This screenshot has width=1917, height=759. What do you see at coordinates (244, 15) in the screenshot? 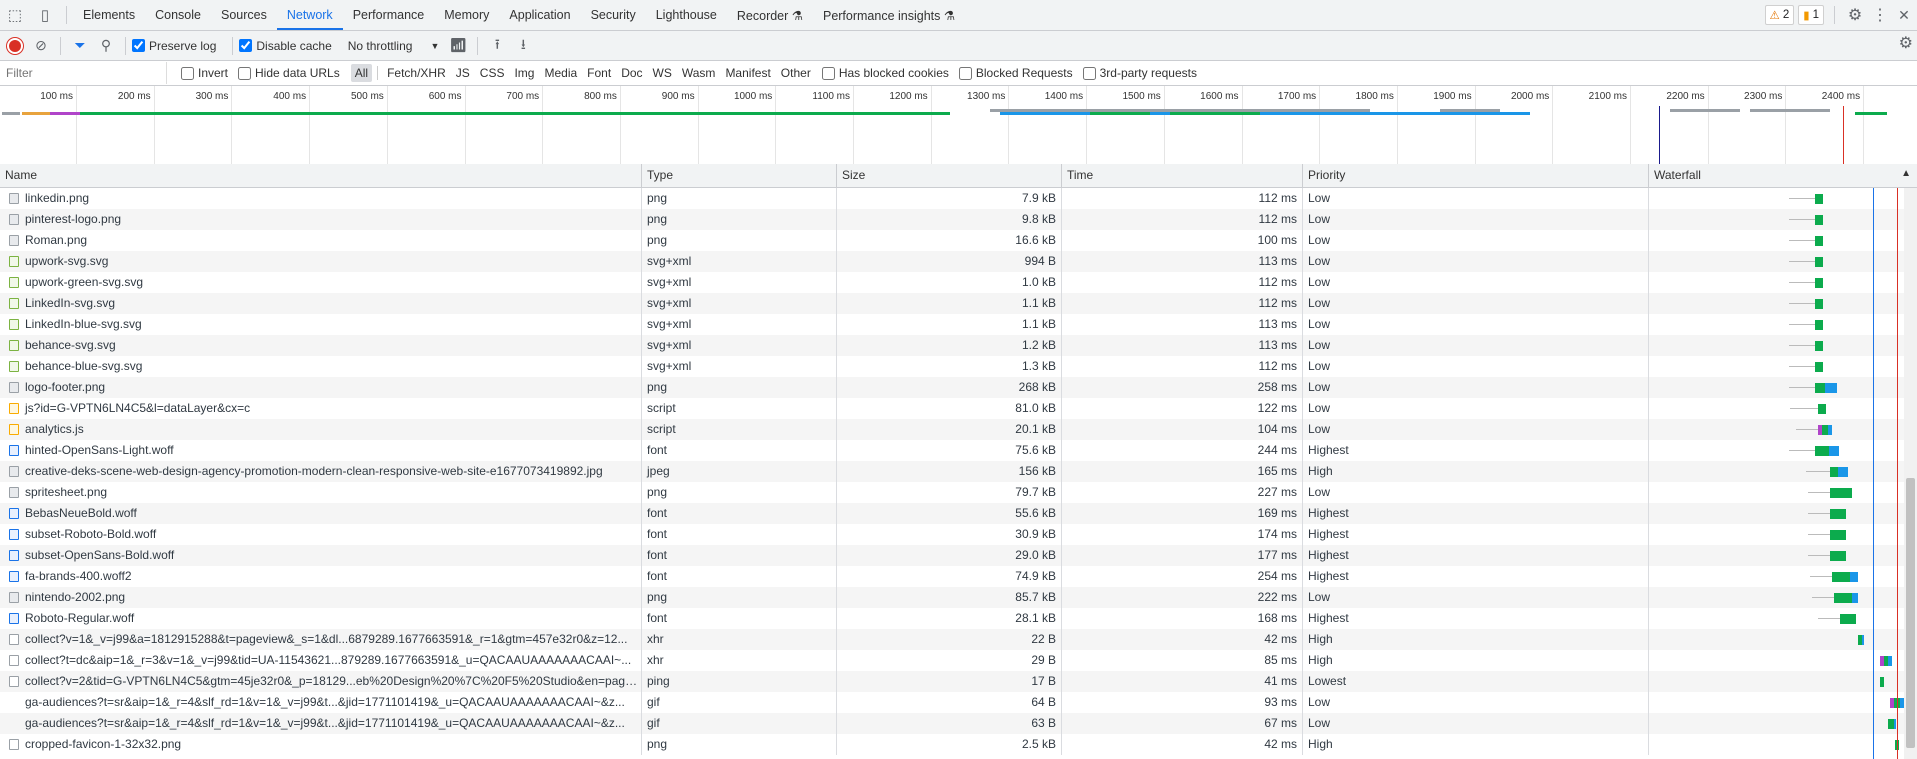
I see `tab-sources: Sources` at bounding box center [244, 15].